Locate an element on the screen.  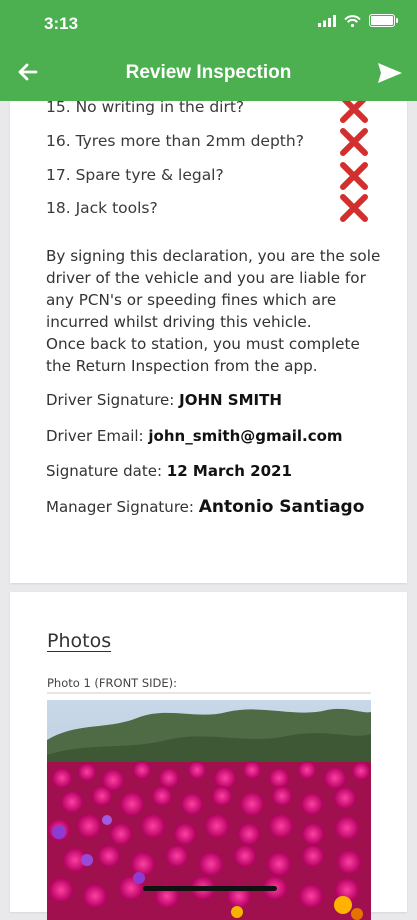
driver-signature-label: Driver Signature: is located at coordinates (110, 400).